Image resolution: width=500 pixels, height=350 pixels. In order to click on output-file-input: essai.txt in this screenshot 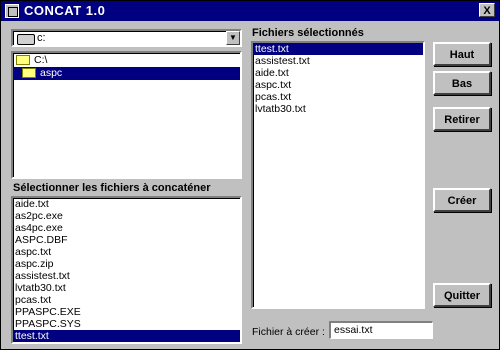, I will do `click(381, 330)`.